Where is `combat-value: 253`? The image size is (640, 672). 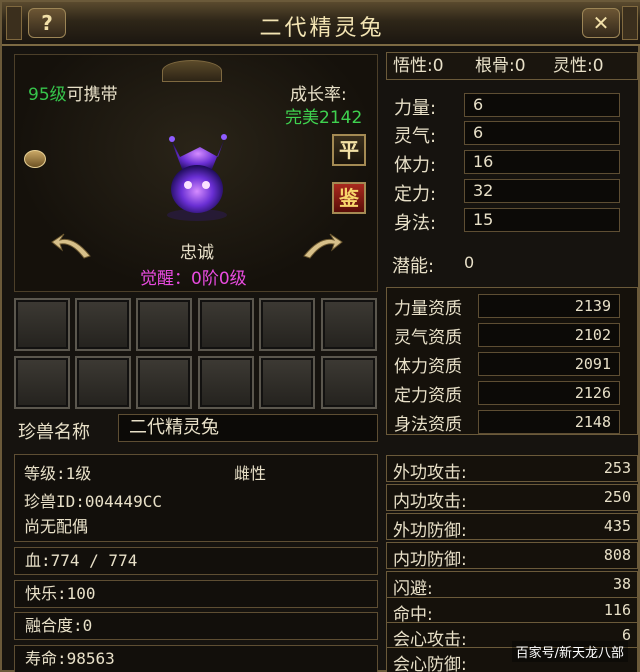 combat-value: 253 is located at coordinates (617, 468).